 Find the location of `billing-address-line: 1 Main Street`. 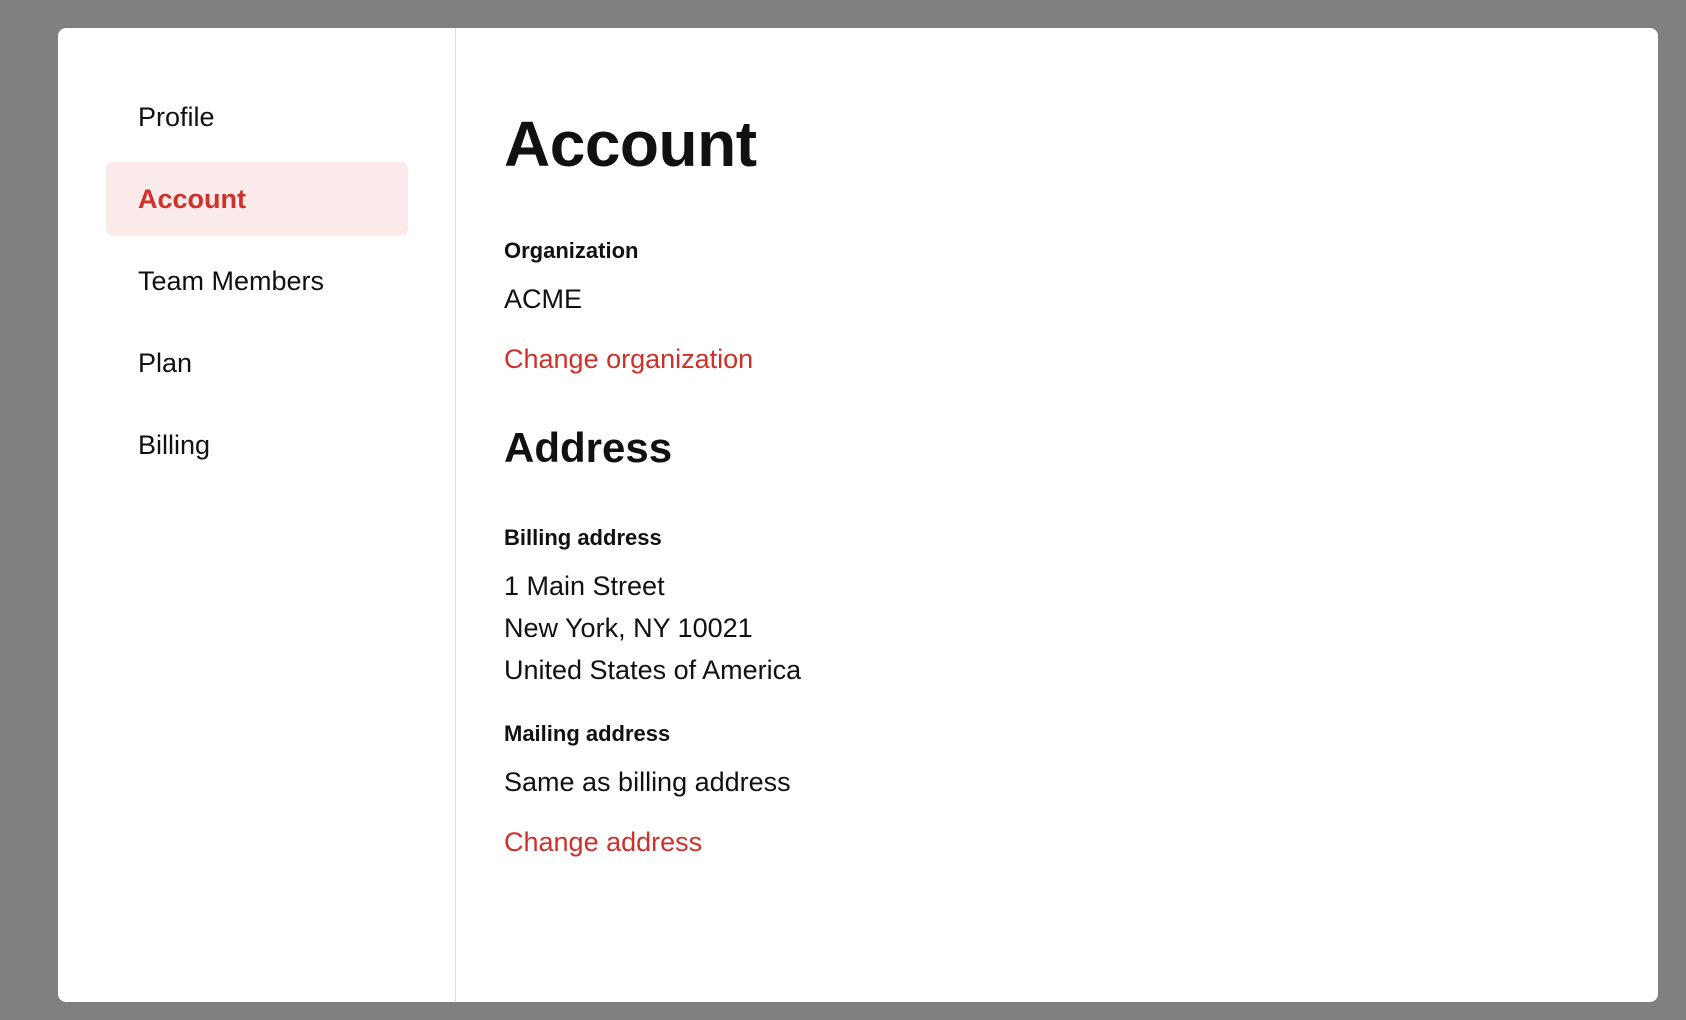

billing-address-line: 1 Main Street is located at coordinates (584, 586).